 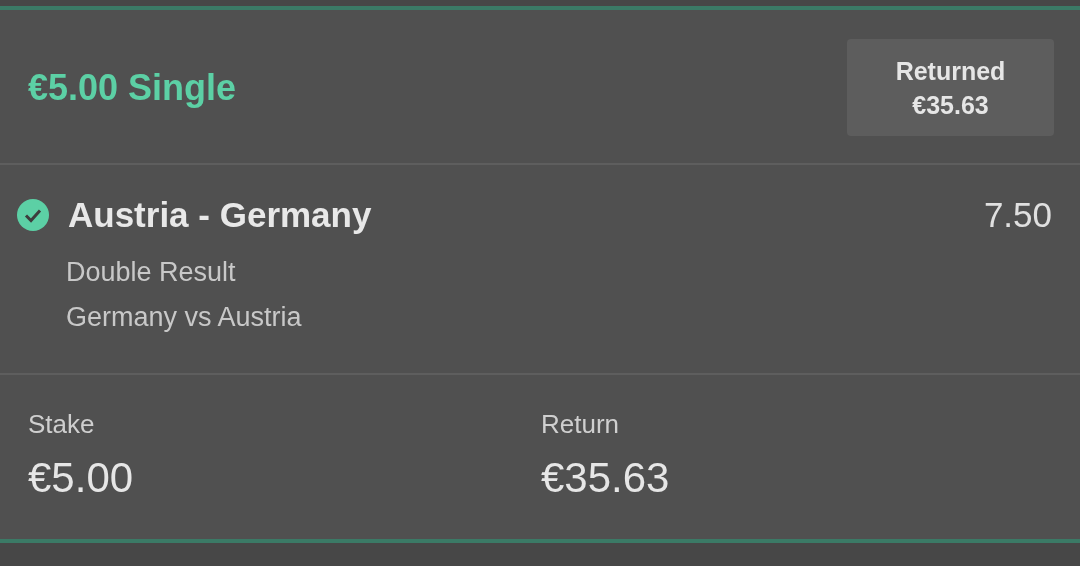 I want to click on market-name: Double Result, so click(x=151, y=272).